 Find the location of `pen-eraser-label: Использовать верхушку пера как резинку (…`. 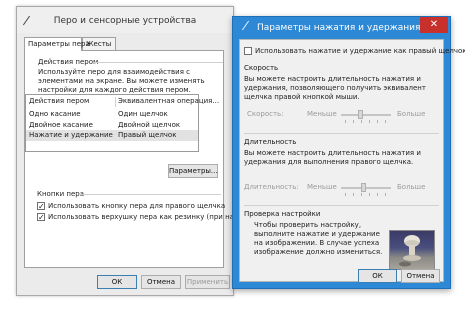

pen-eraser-label: Использовать верхушку пера как резинку (… is located at coordinates (153, 217).